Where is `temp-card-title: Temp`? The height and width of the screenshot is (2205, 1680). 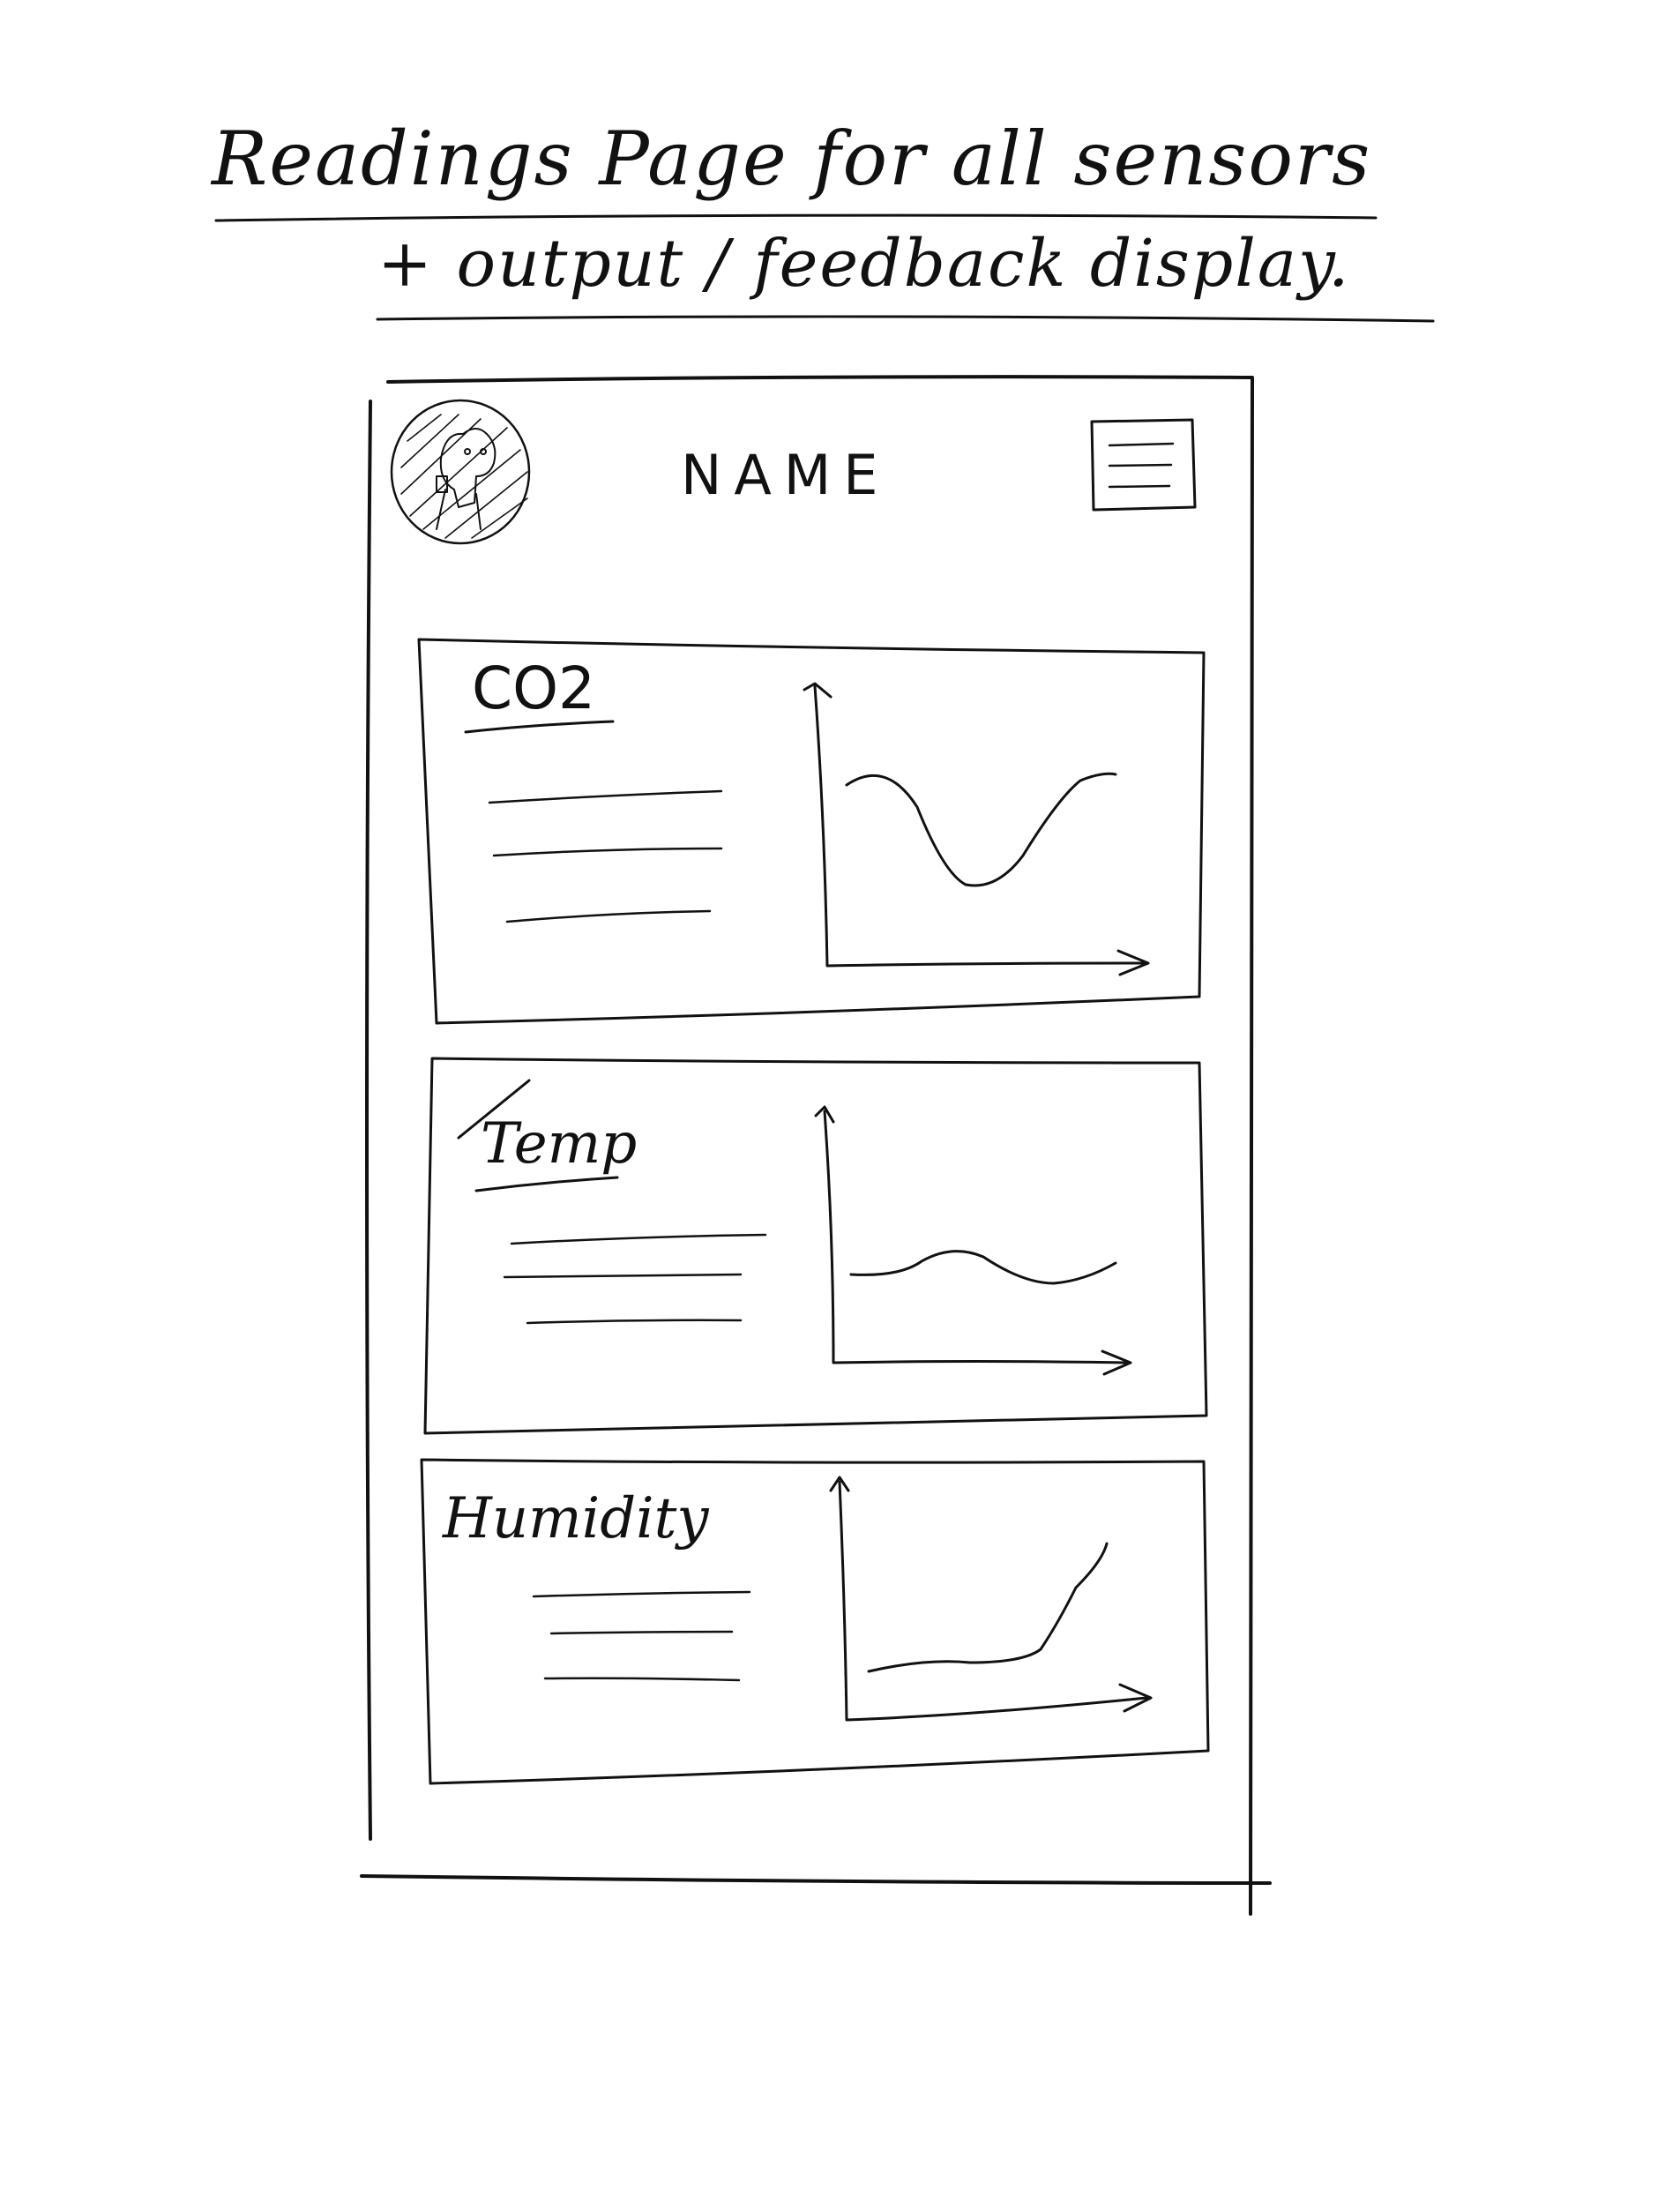 temp-card-title: Temp is located at coordinates (559, 1144).